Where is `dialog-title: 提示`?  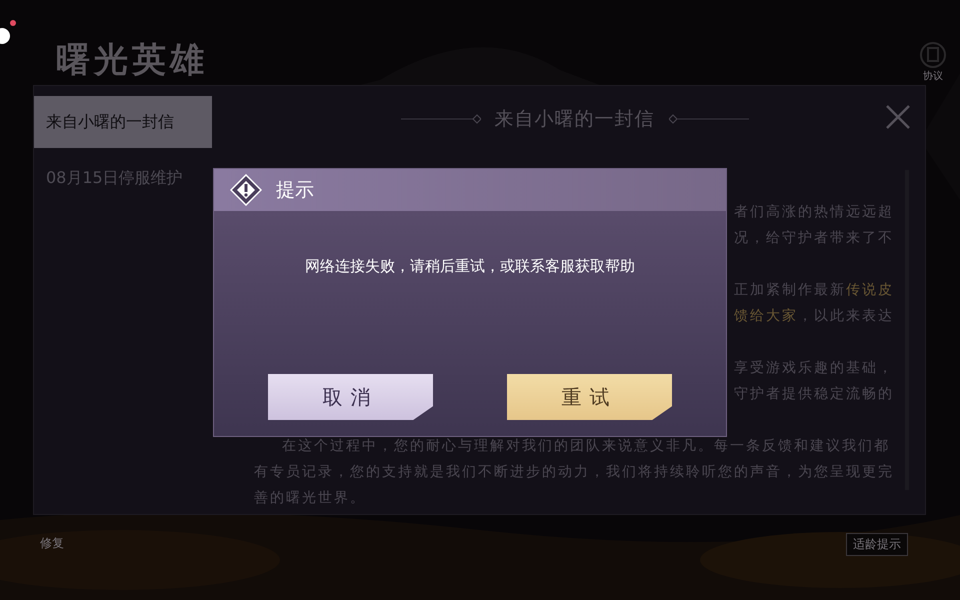
dialog-title: 提示 is located at coordinates (295, 190).